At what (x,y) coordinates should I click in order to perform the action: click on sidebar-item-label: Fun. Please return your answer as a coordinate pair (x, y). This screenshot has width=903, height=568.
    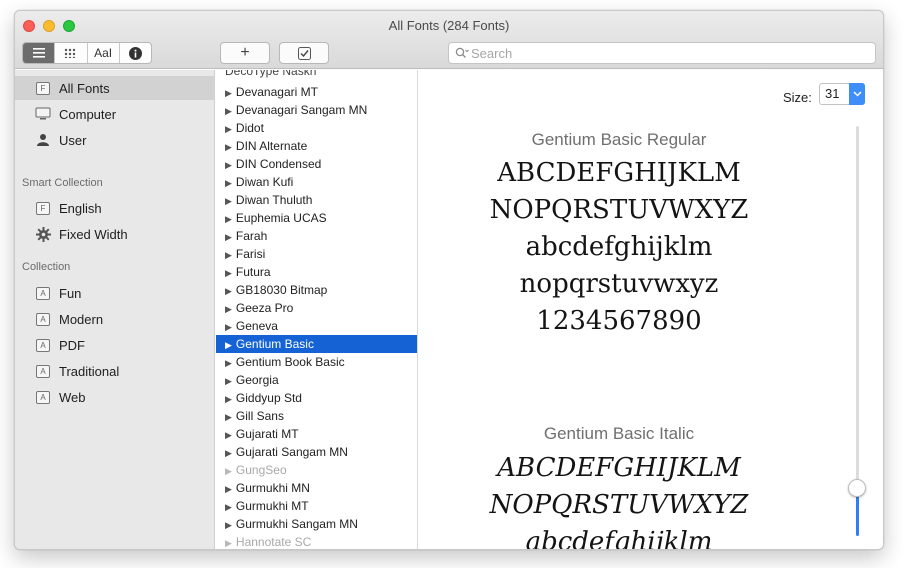
    Looking at the image, I should click on (70, 293).